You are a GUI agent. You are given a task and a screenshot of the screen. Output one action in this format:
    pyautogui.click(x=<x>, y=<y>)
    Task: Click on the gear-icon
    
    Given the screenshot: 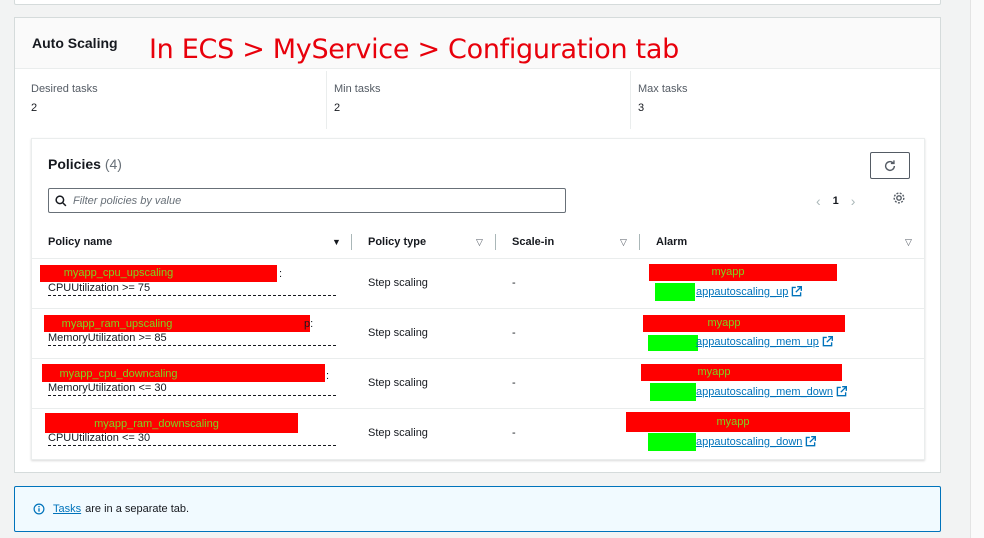 What is the action you would take?
    pyautogui.click(x=899, y=198)
    